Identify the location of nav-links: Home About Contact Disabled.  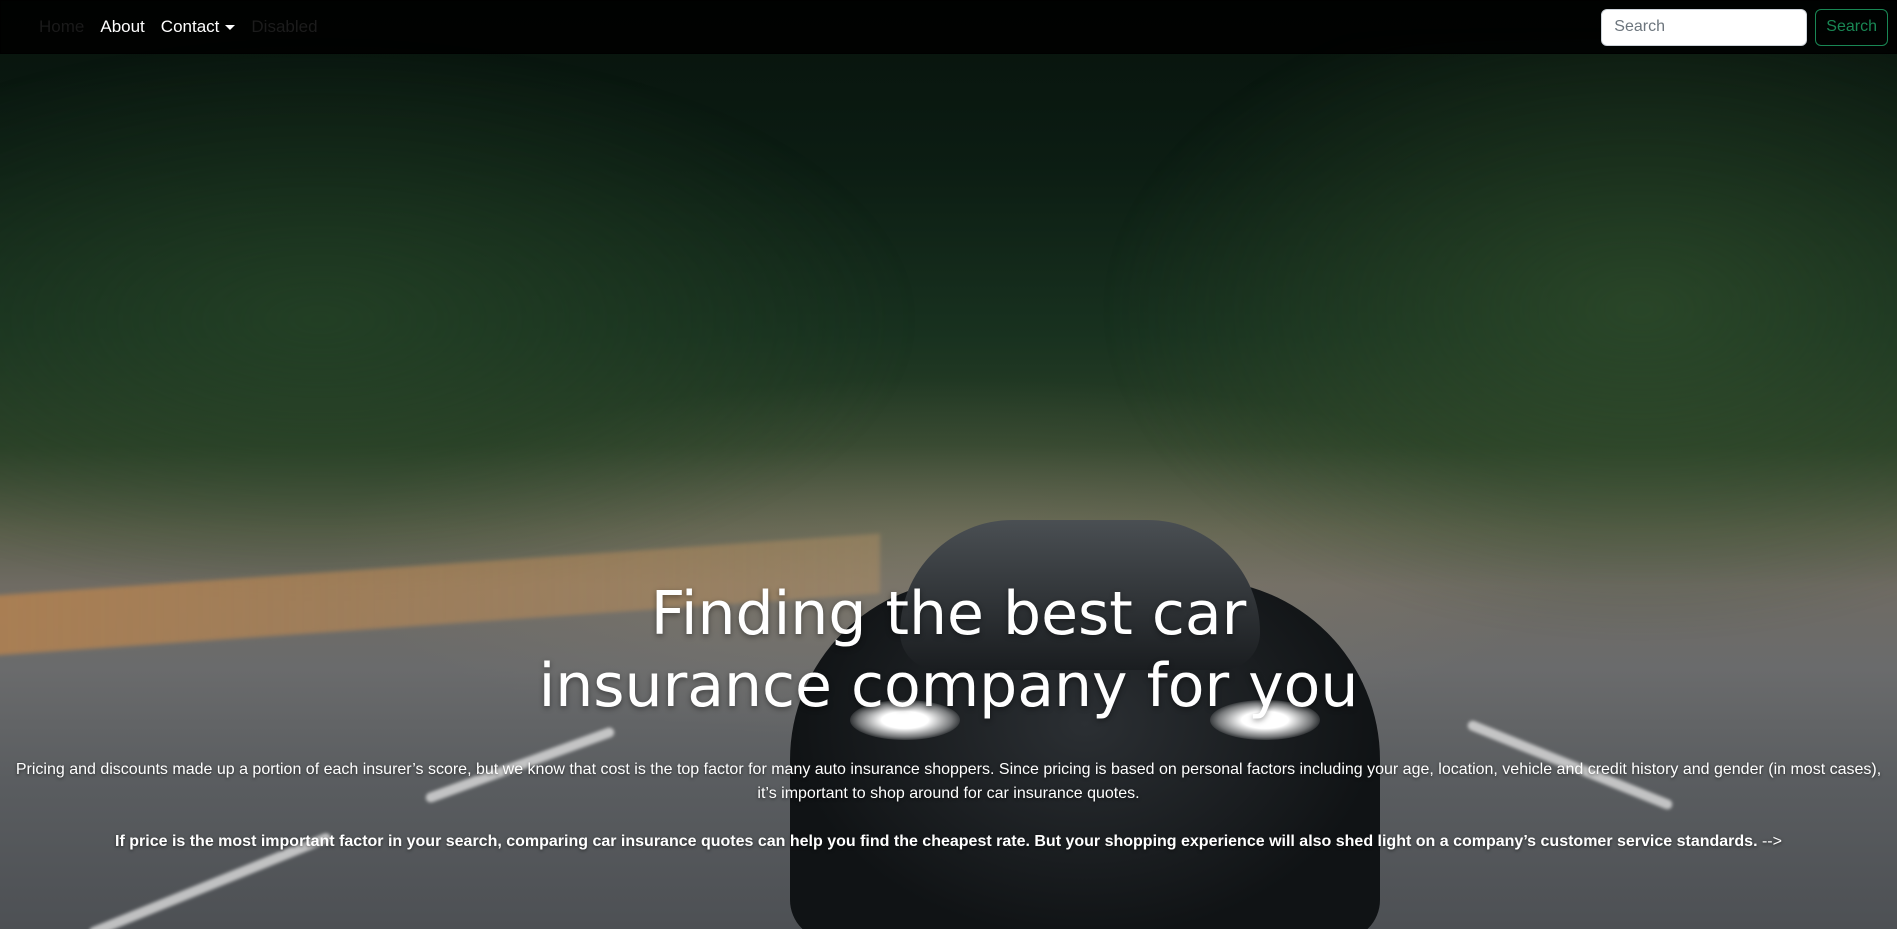
(164, 27).